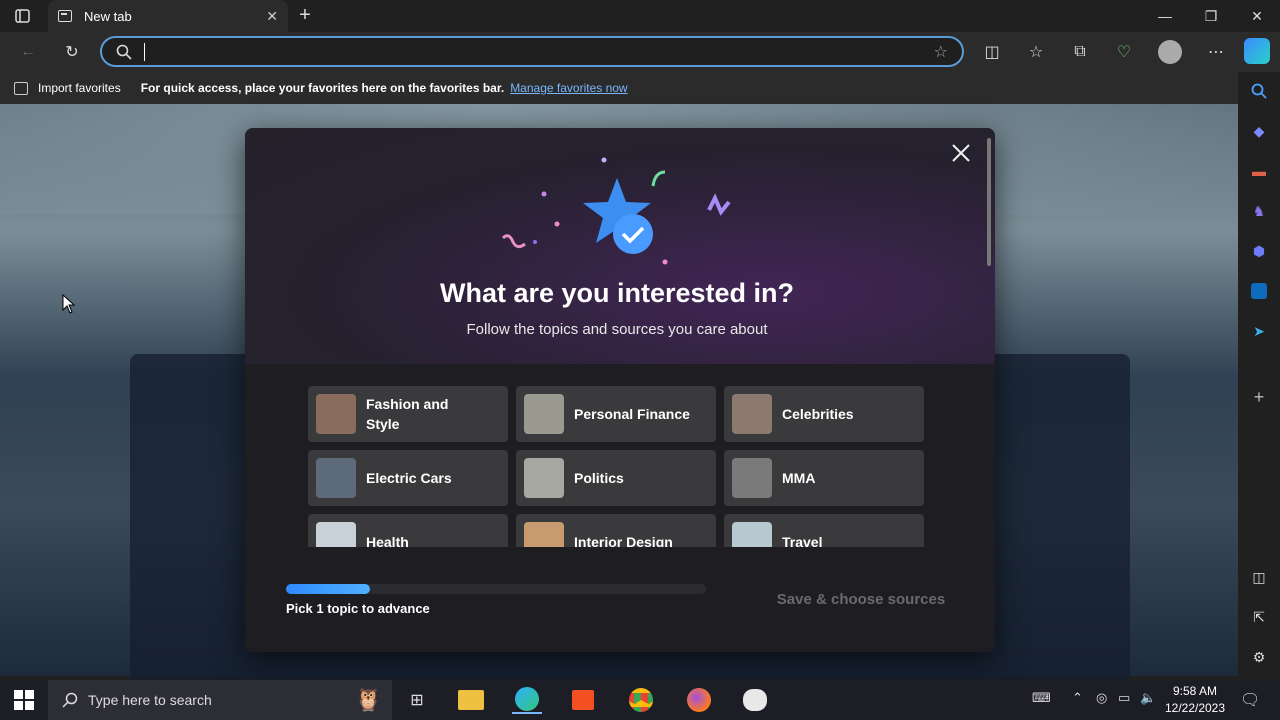 This screenshot has height=720, width=1280. Describe the element at coordinates (583, 700) in the screenshot. I see `microsoft-store-icon` at that location.